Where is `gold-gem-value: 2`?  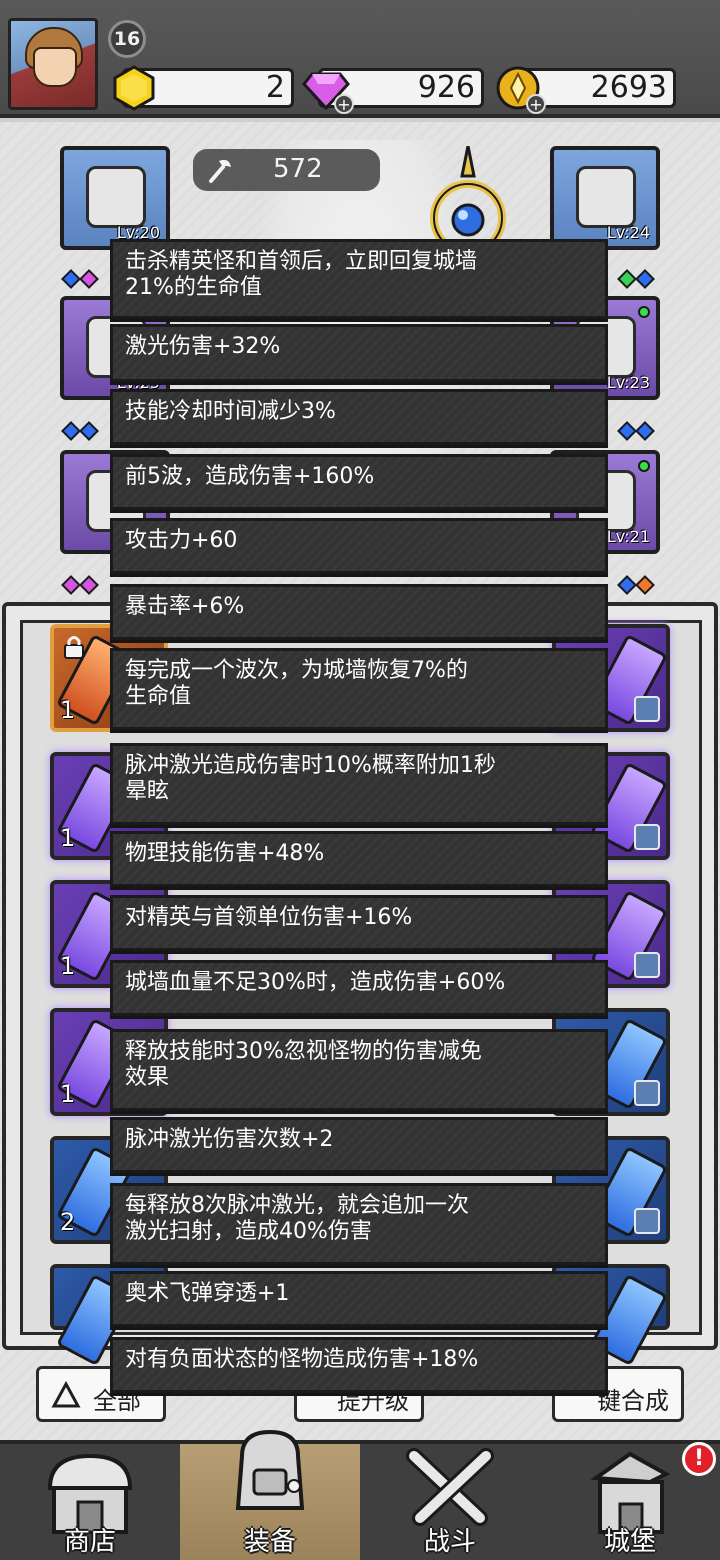
gold-gem-value: 2 is located at coordinates (275, 87).